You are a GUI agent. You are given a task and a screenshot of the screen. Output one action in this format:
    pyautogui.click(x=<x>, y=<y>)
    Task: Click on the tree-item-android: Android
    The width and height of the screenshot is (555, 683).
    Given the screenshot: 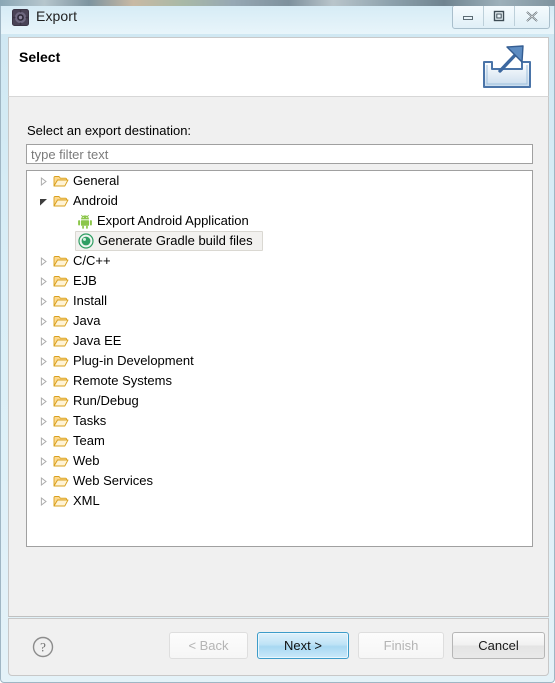 What is the action you would take?
    pyautogui.click(x=279, y=201)
    